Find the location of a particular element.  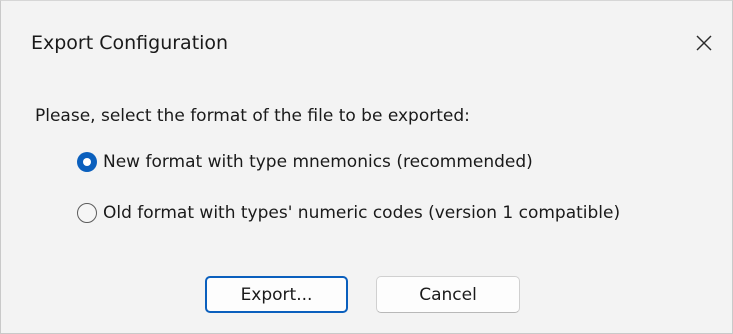

dialog-title: Export Configuration is located at coordinates (130, 43).